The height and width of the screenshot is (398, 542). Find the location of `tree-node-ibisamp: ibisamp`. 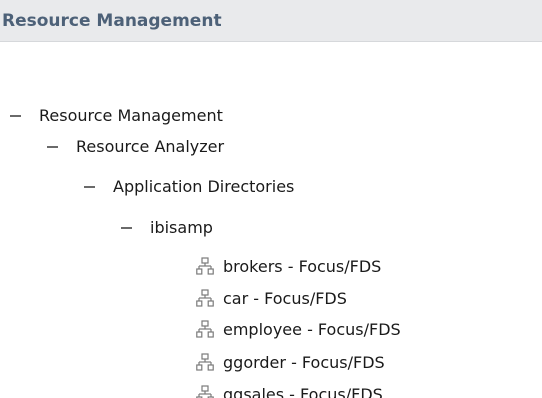

tree-node-ibisamp: ibisamp is located at coordinates (166, 227).